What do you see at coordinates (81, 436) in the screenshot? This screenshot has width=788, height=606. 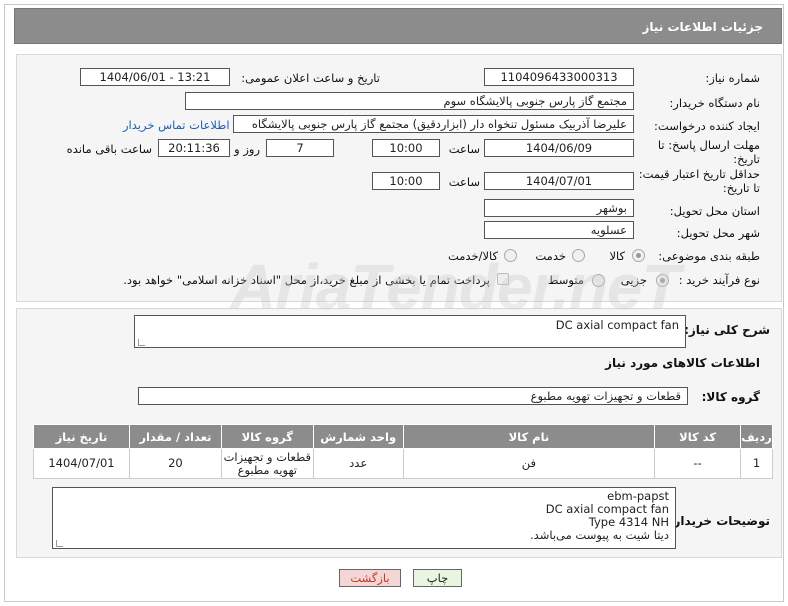 I see `col-date: تاریخ نیاز` at bounding box center [81, 436].